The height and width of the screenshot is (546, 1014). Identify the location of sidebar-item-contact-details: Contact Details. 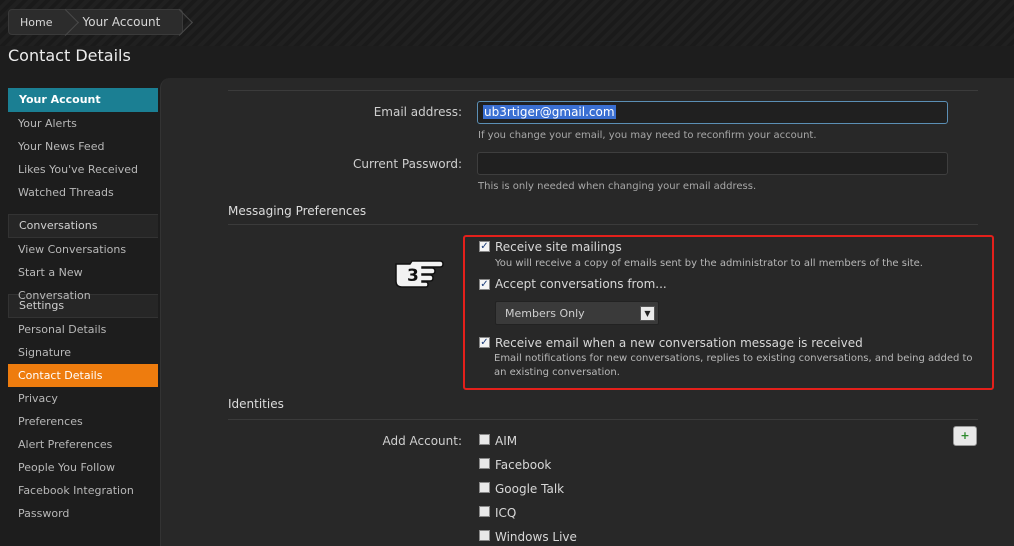
(83, 375).